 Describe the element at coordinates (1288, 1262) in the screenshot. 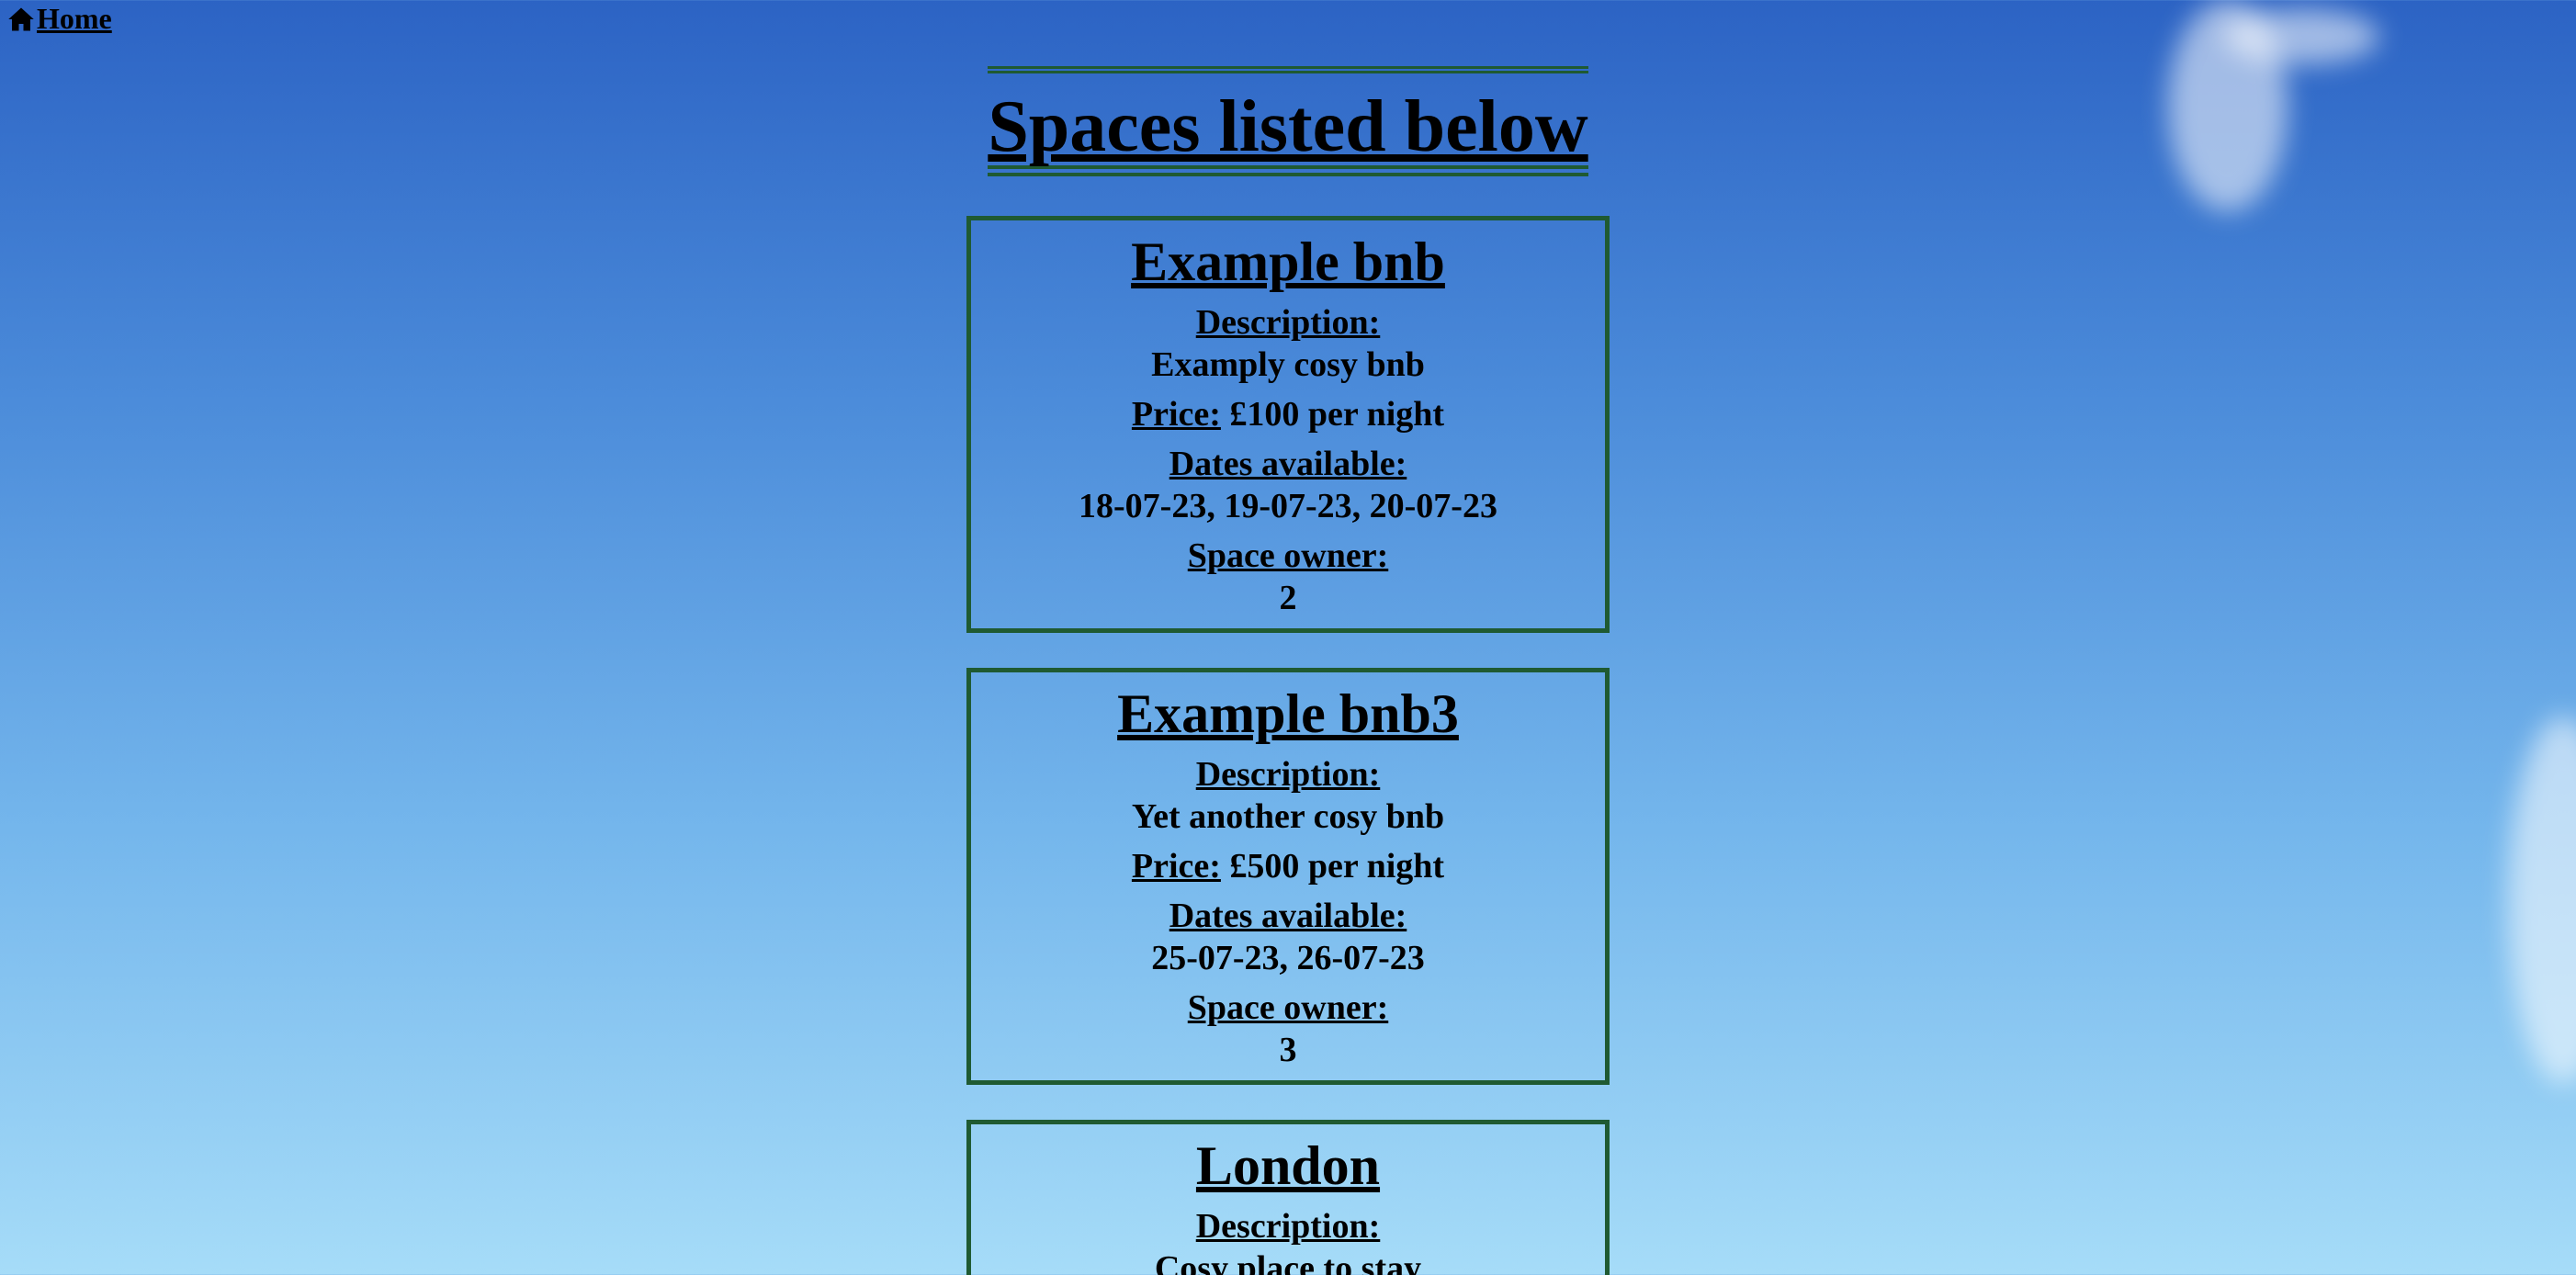

I see `space-description: Cosy place to stay` at that location.